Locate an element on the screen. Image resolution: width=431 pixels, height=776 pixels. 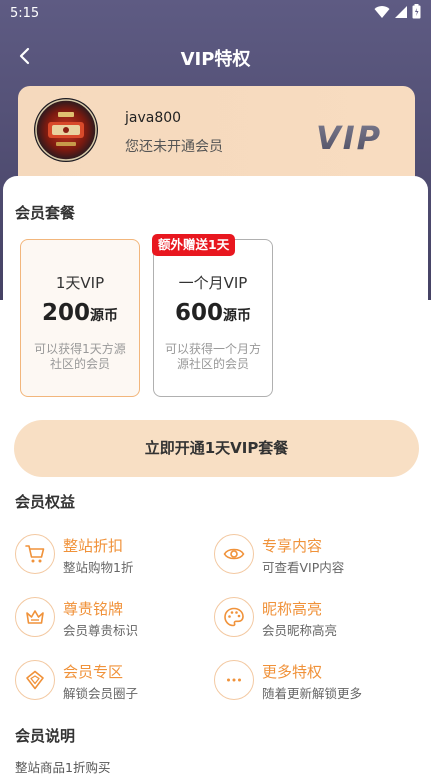
benefit-nickname-highlight: 昵称高亮 会员昵称高亮 is located at coordinates (309, 619).